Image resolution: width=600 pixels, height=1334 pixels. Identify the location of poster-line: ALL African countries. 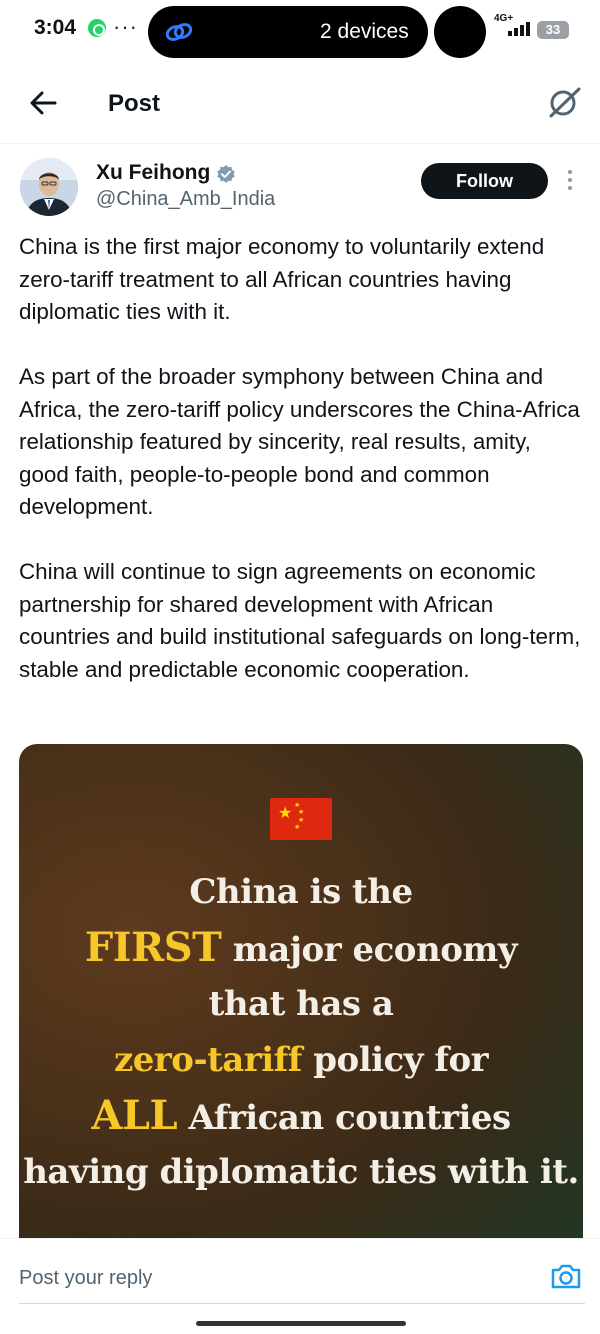
(301, 1116).